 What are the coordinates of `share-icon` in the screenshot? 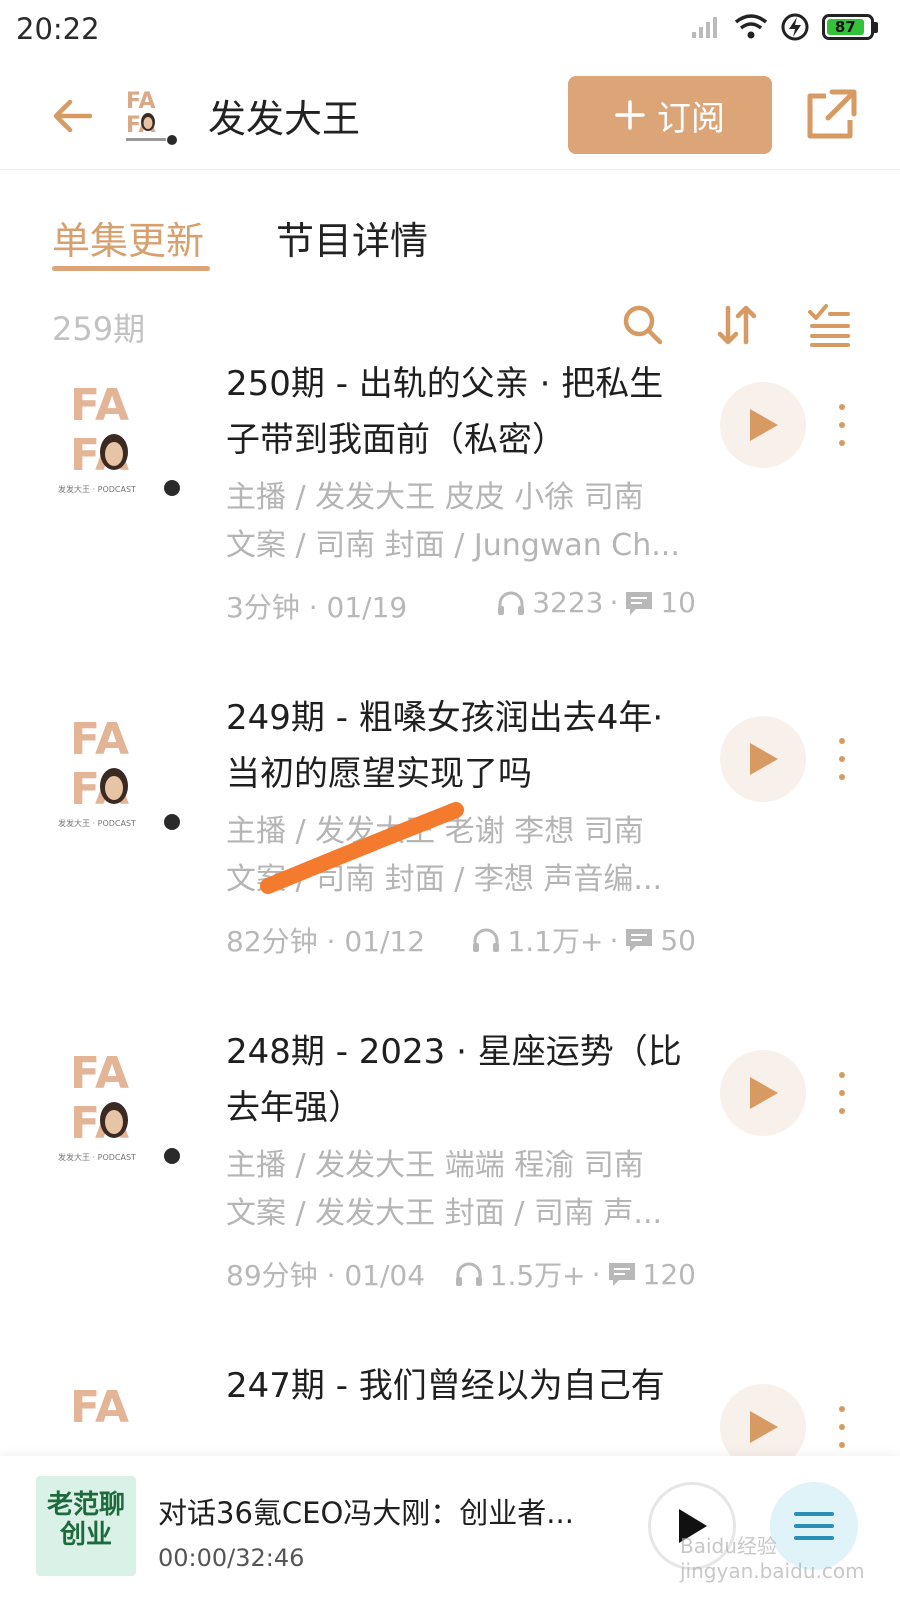 It's located at (830, 116).